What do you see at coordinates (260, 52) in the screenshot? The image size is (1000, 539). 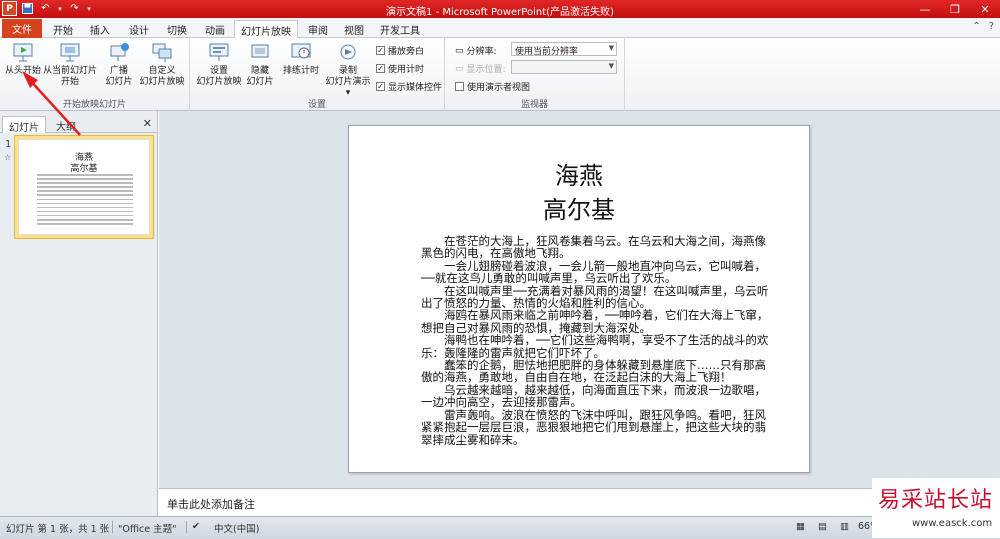 I see `hide-slide-icon` at bounding box center [260, 52].